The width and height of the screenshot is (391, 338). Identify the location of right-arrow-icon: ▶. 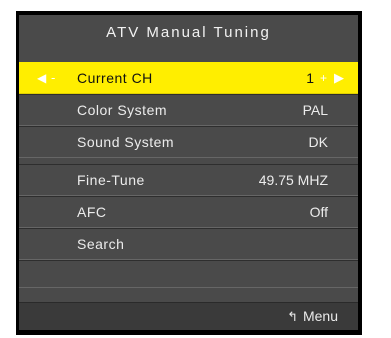
(339, 78).